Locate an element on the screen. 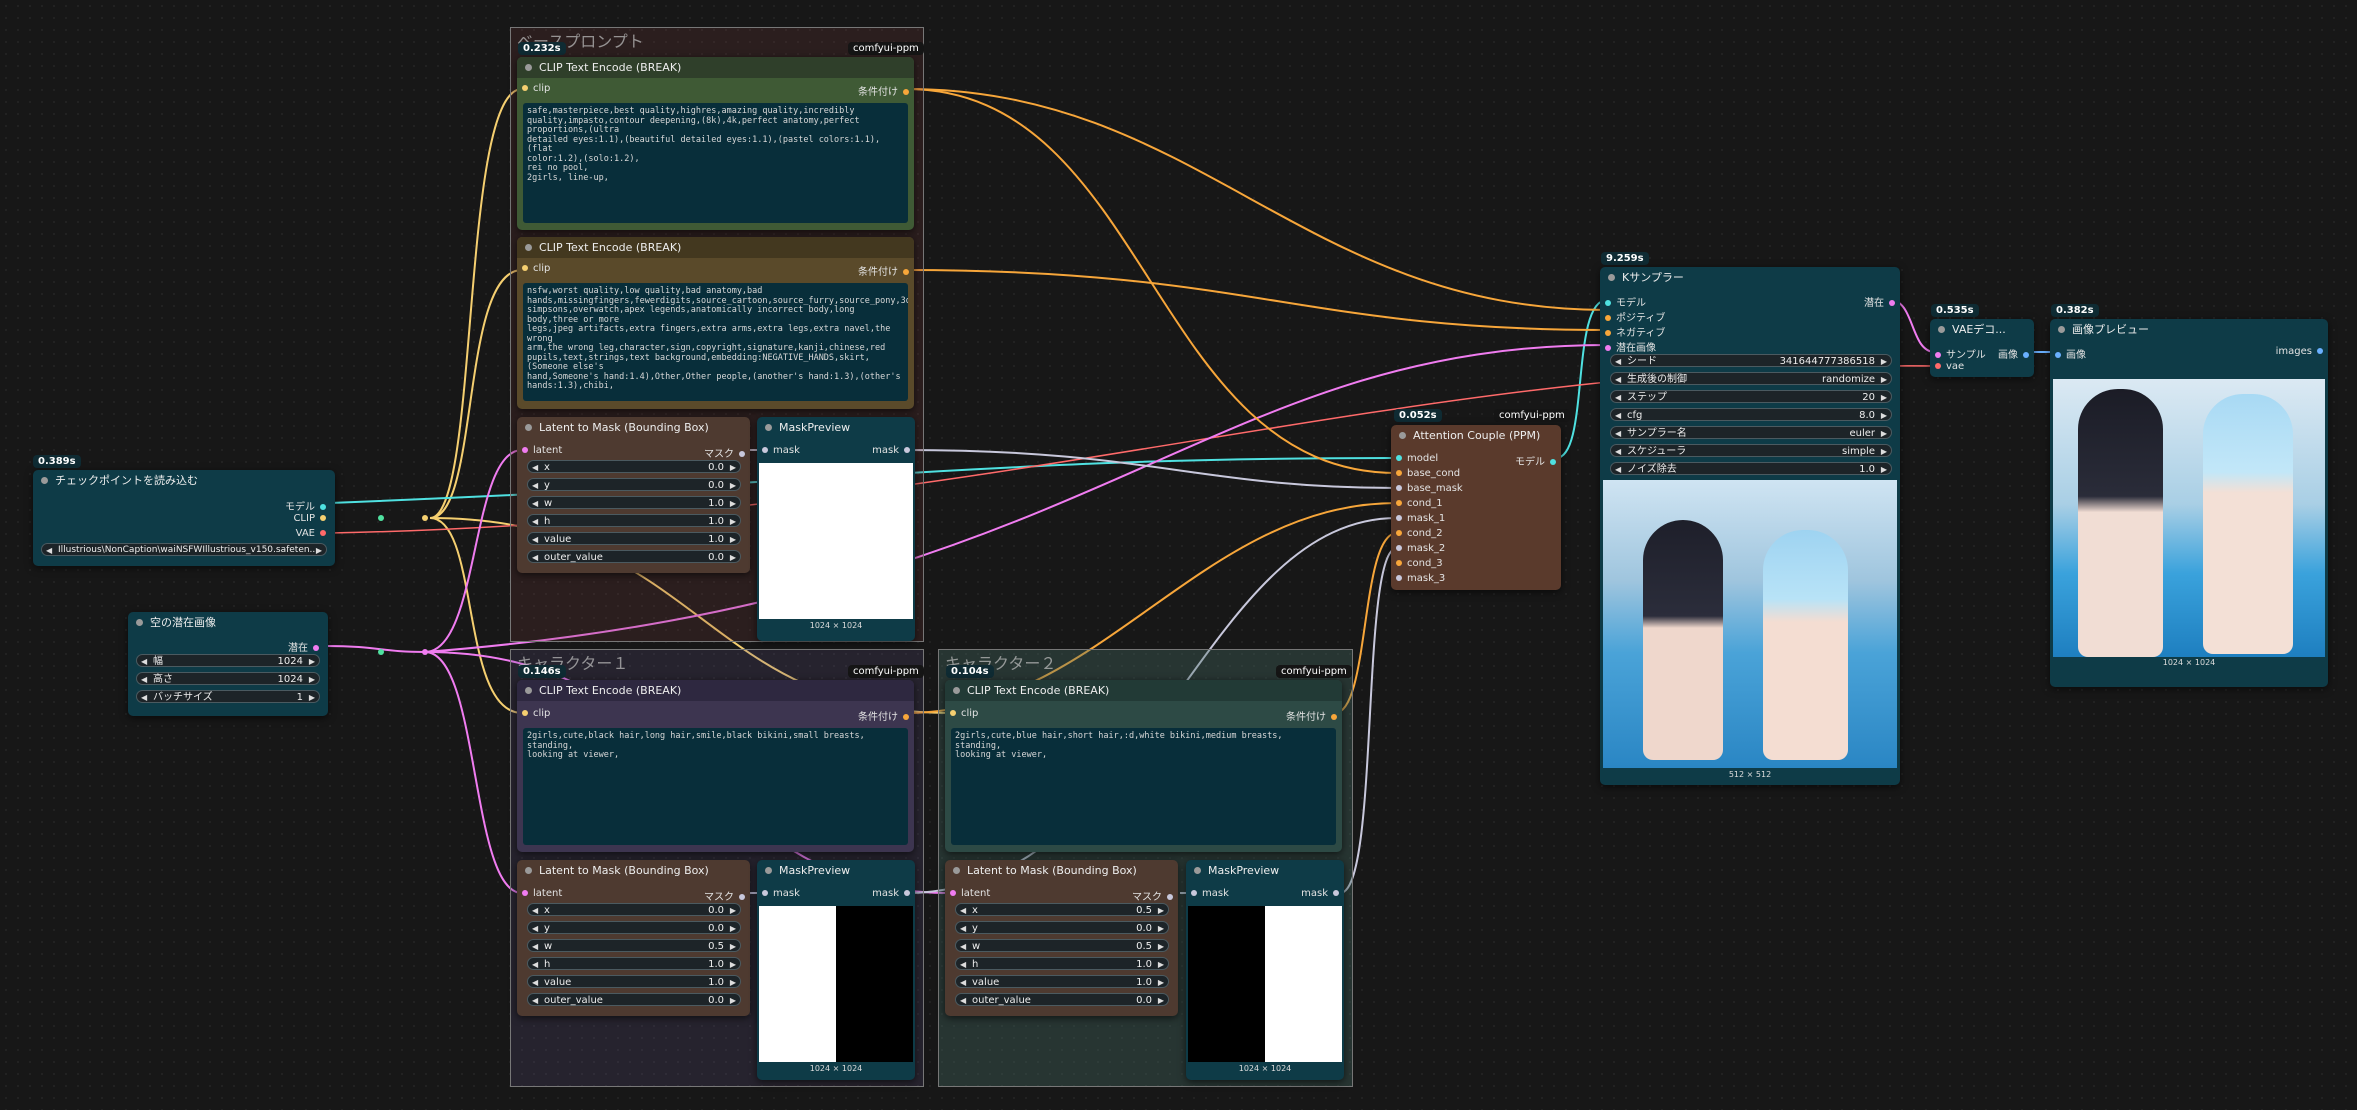 This screenshot has width=2357, height=1110. scheduler-widget: スケジューラsimple is located at coordinates (1751, 451).